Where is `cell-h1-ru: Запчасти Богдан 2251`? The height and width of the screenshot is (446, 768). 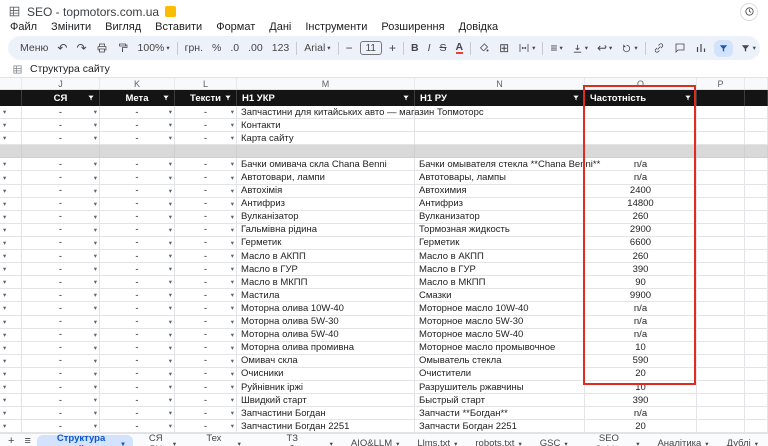
cell-h1-ru: Запчасти Богдан 2251 is located at coordinates (500, 427).